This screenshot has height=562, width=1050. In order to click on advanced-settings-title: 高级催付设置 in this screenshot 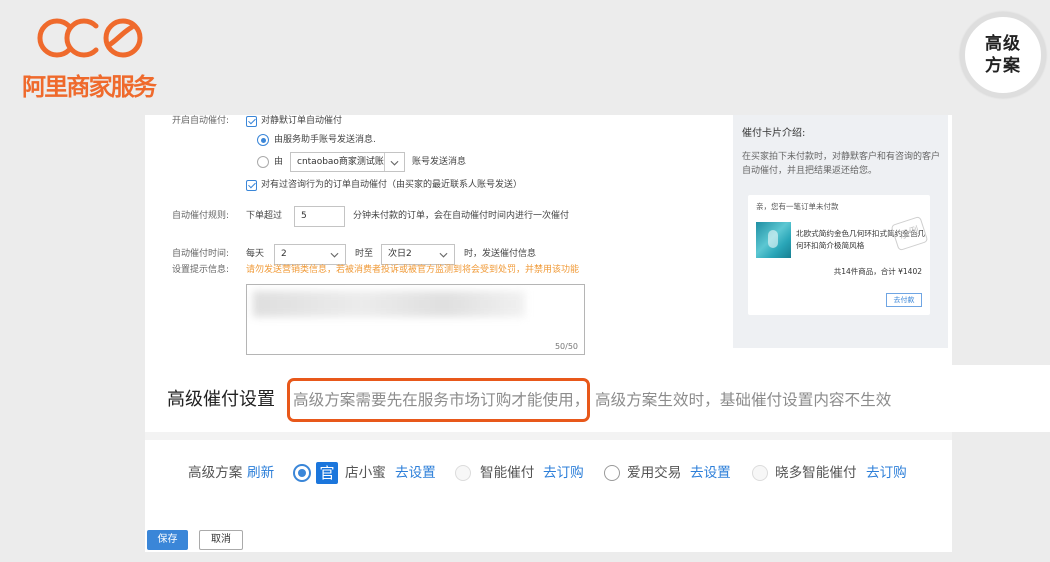, I will do `click(221, 399)`.